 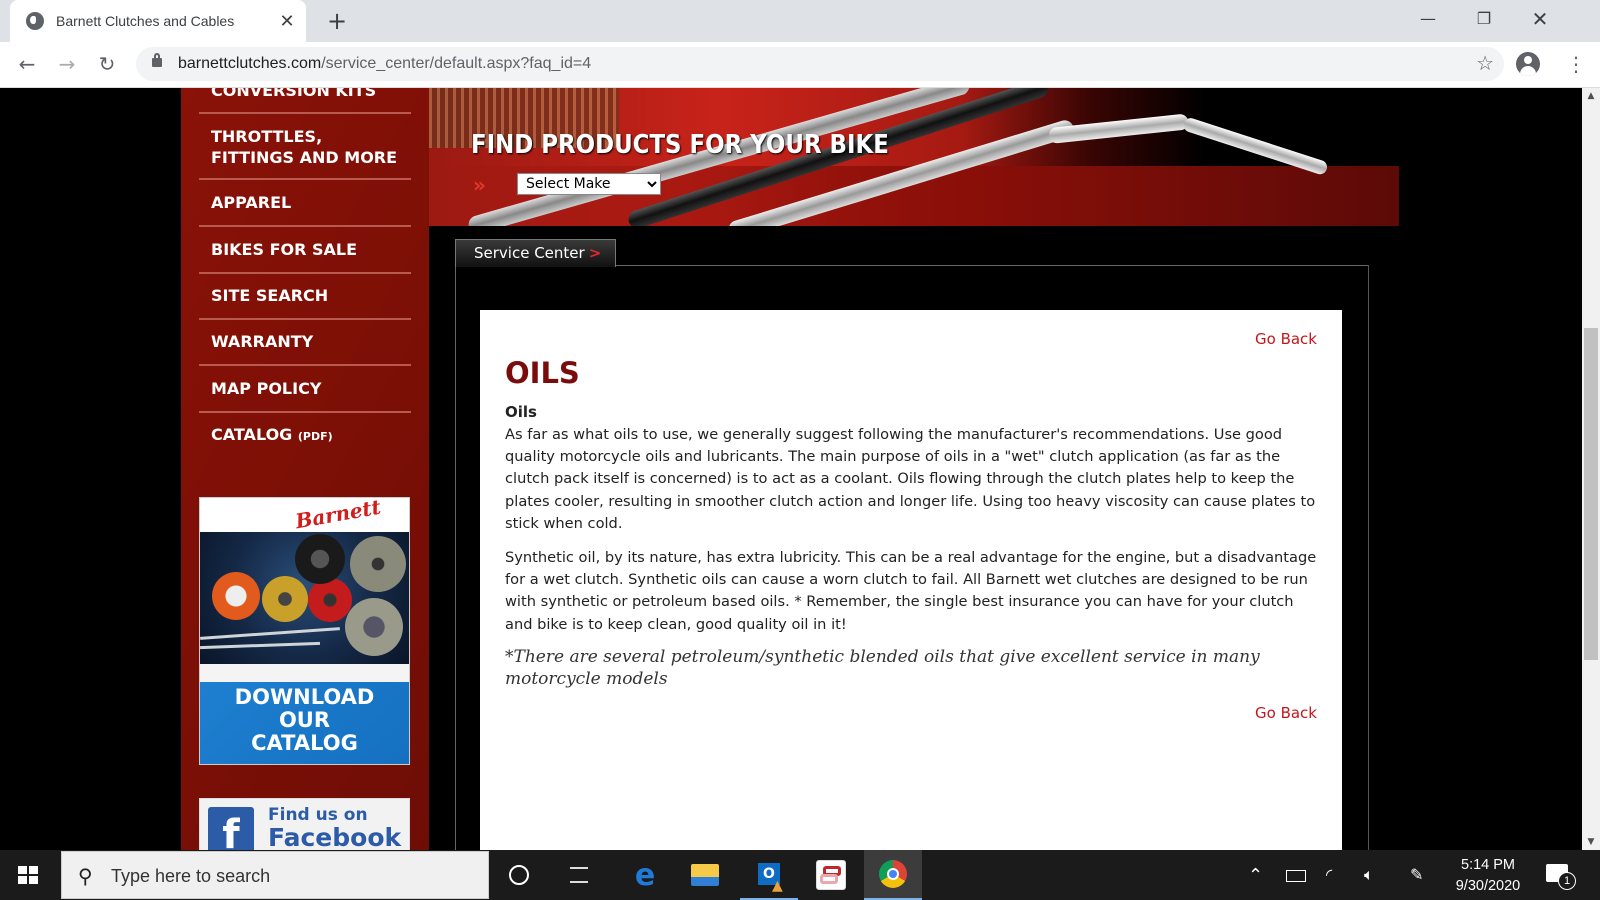 What do you see at coordinates (1119, 128) in the screenshot?
I see `chrome-elbow-image` at bounding box center [1119, 128].